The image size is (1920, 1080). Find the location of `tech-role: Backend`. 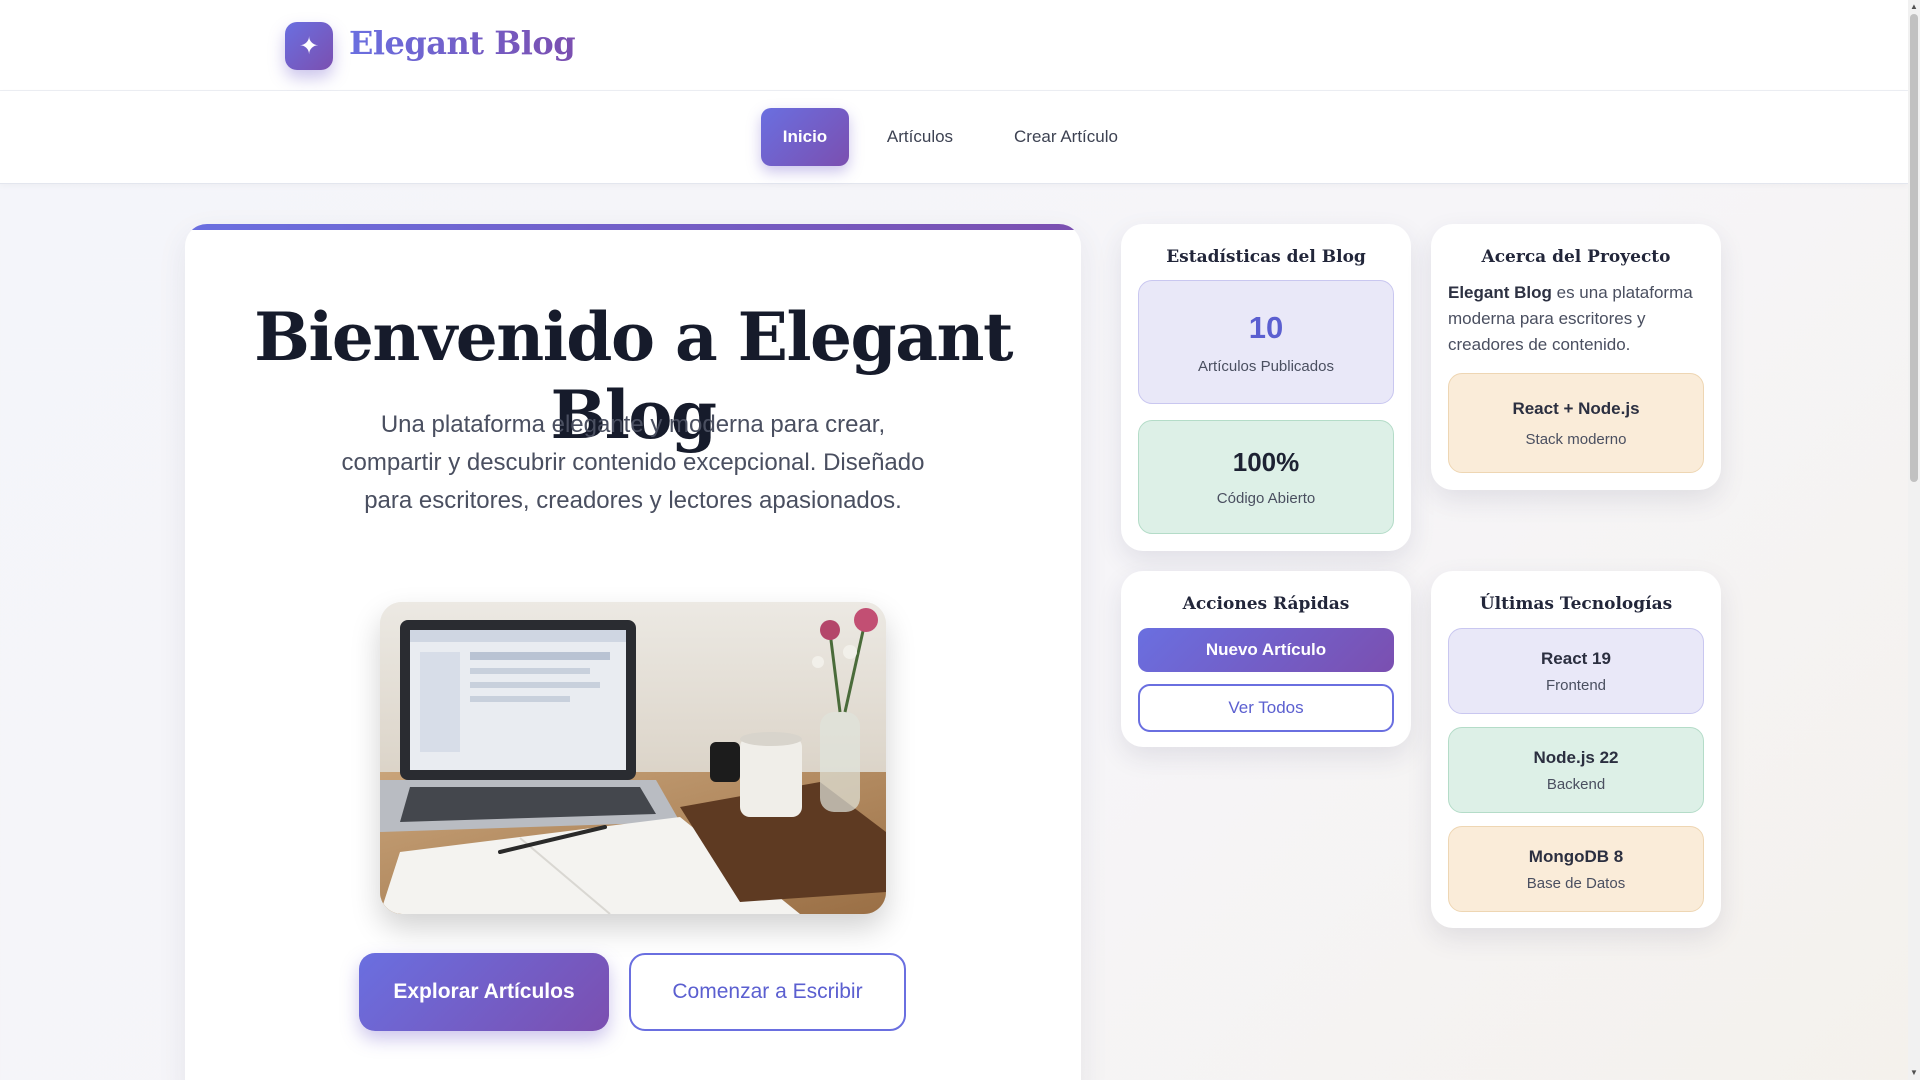

tech-role: Backend is located at coordinates (1576, 784).